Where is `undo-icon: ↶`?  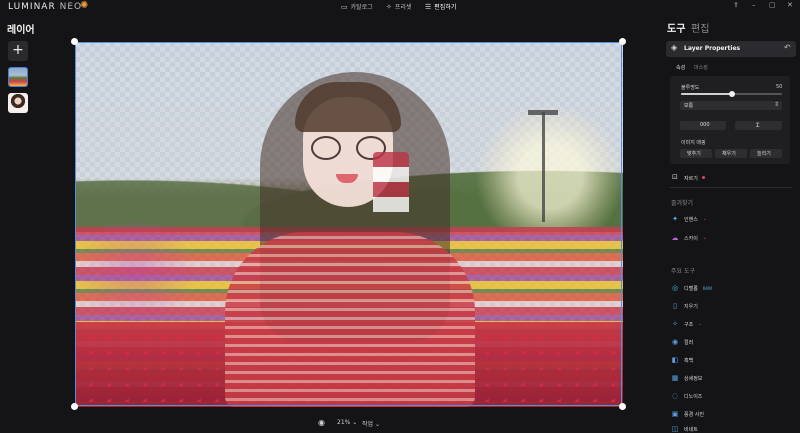 undo-icon: ↶ is located at coordinates (787, 47).